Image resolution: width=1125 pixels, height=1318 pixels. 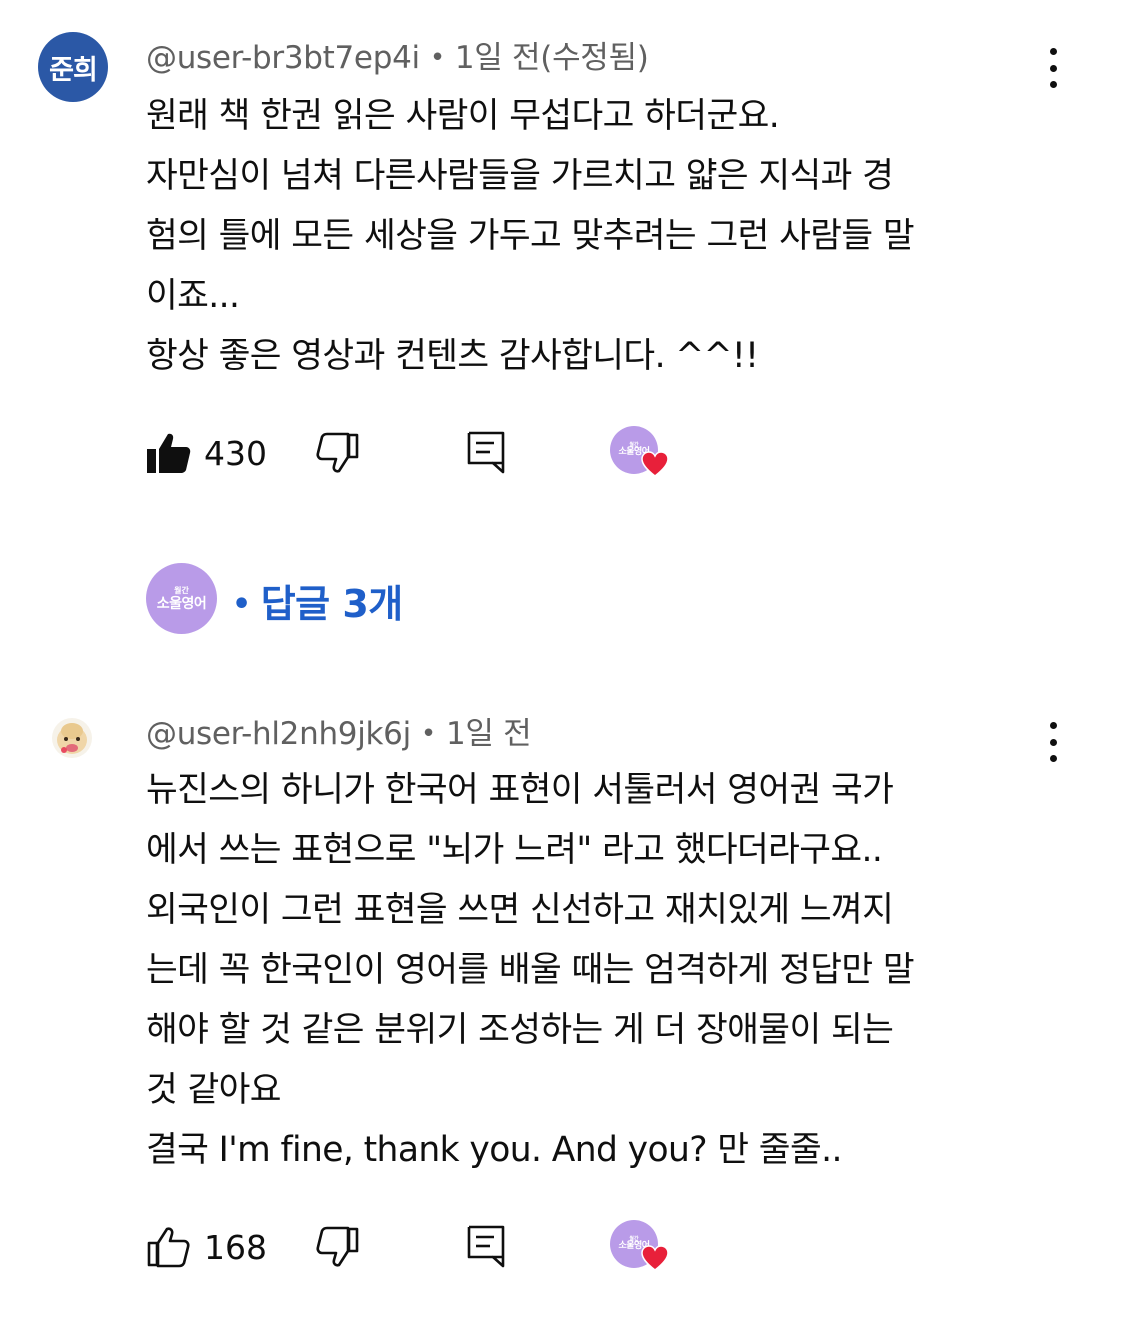 What do you see at coordinates (235, 453) in the screenshot?
I see `like-count: 430` at bounding box center [235, 453].